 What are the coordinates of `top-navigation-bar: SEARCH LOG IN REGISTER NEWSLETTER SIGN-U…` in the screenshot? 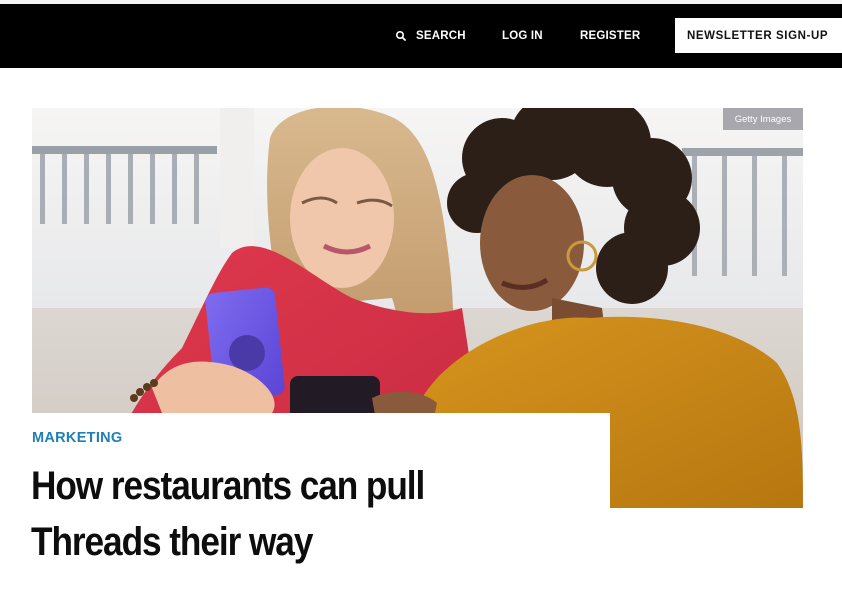 It's located at (421, 36).